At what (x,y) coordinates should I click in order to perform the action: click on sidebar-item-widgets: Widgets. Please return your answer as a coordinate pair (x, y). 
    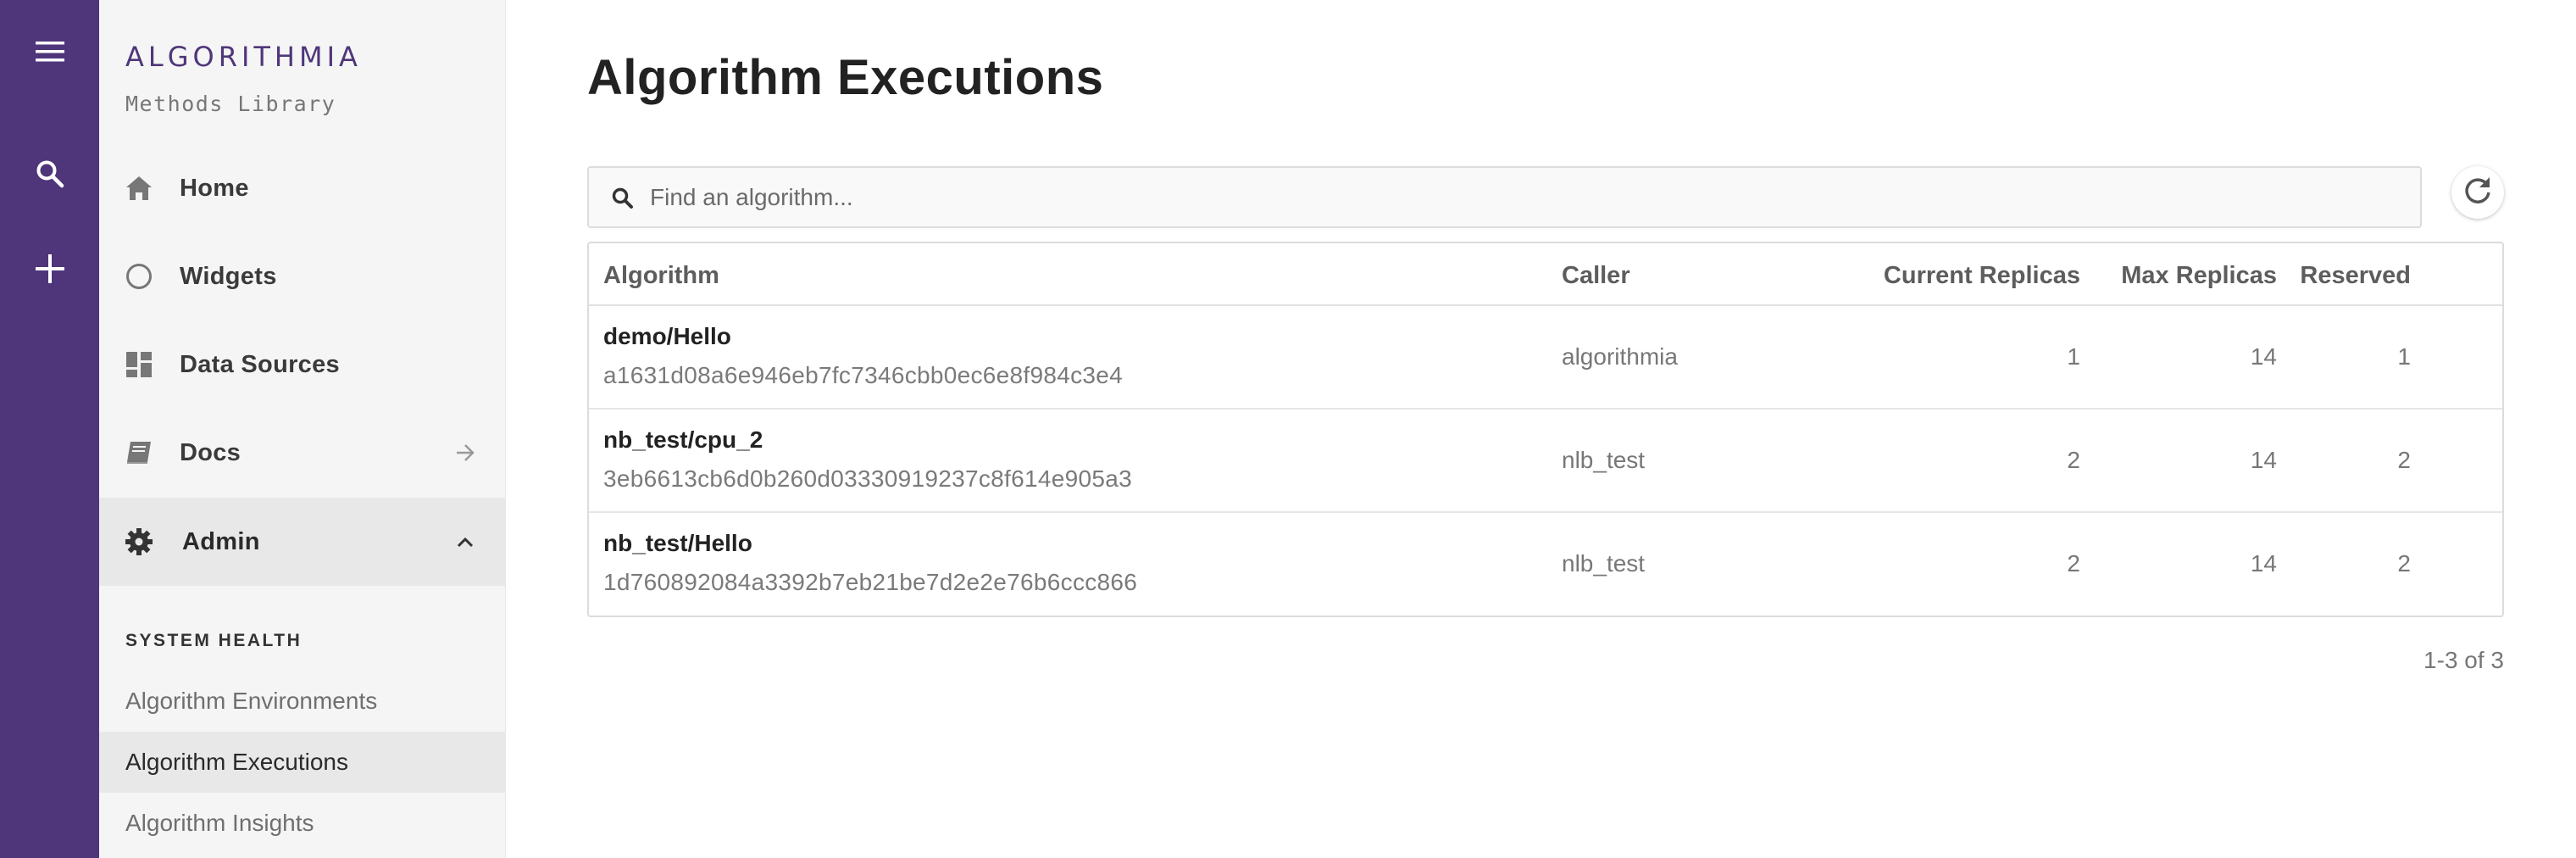
    Looking at the image, I should click on (302, 276).